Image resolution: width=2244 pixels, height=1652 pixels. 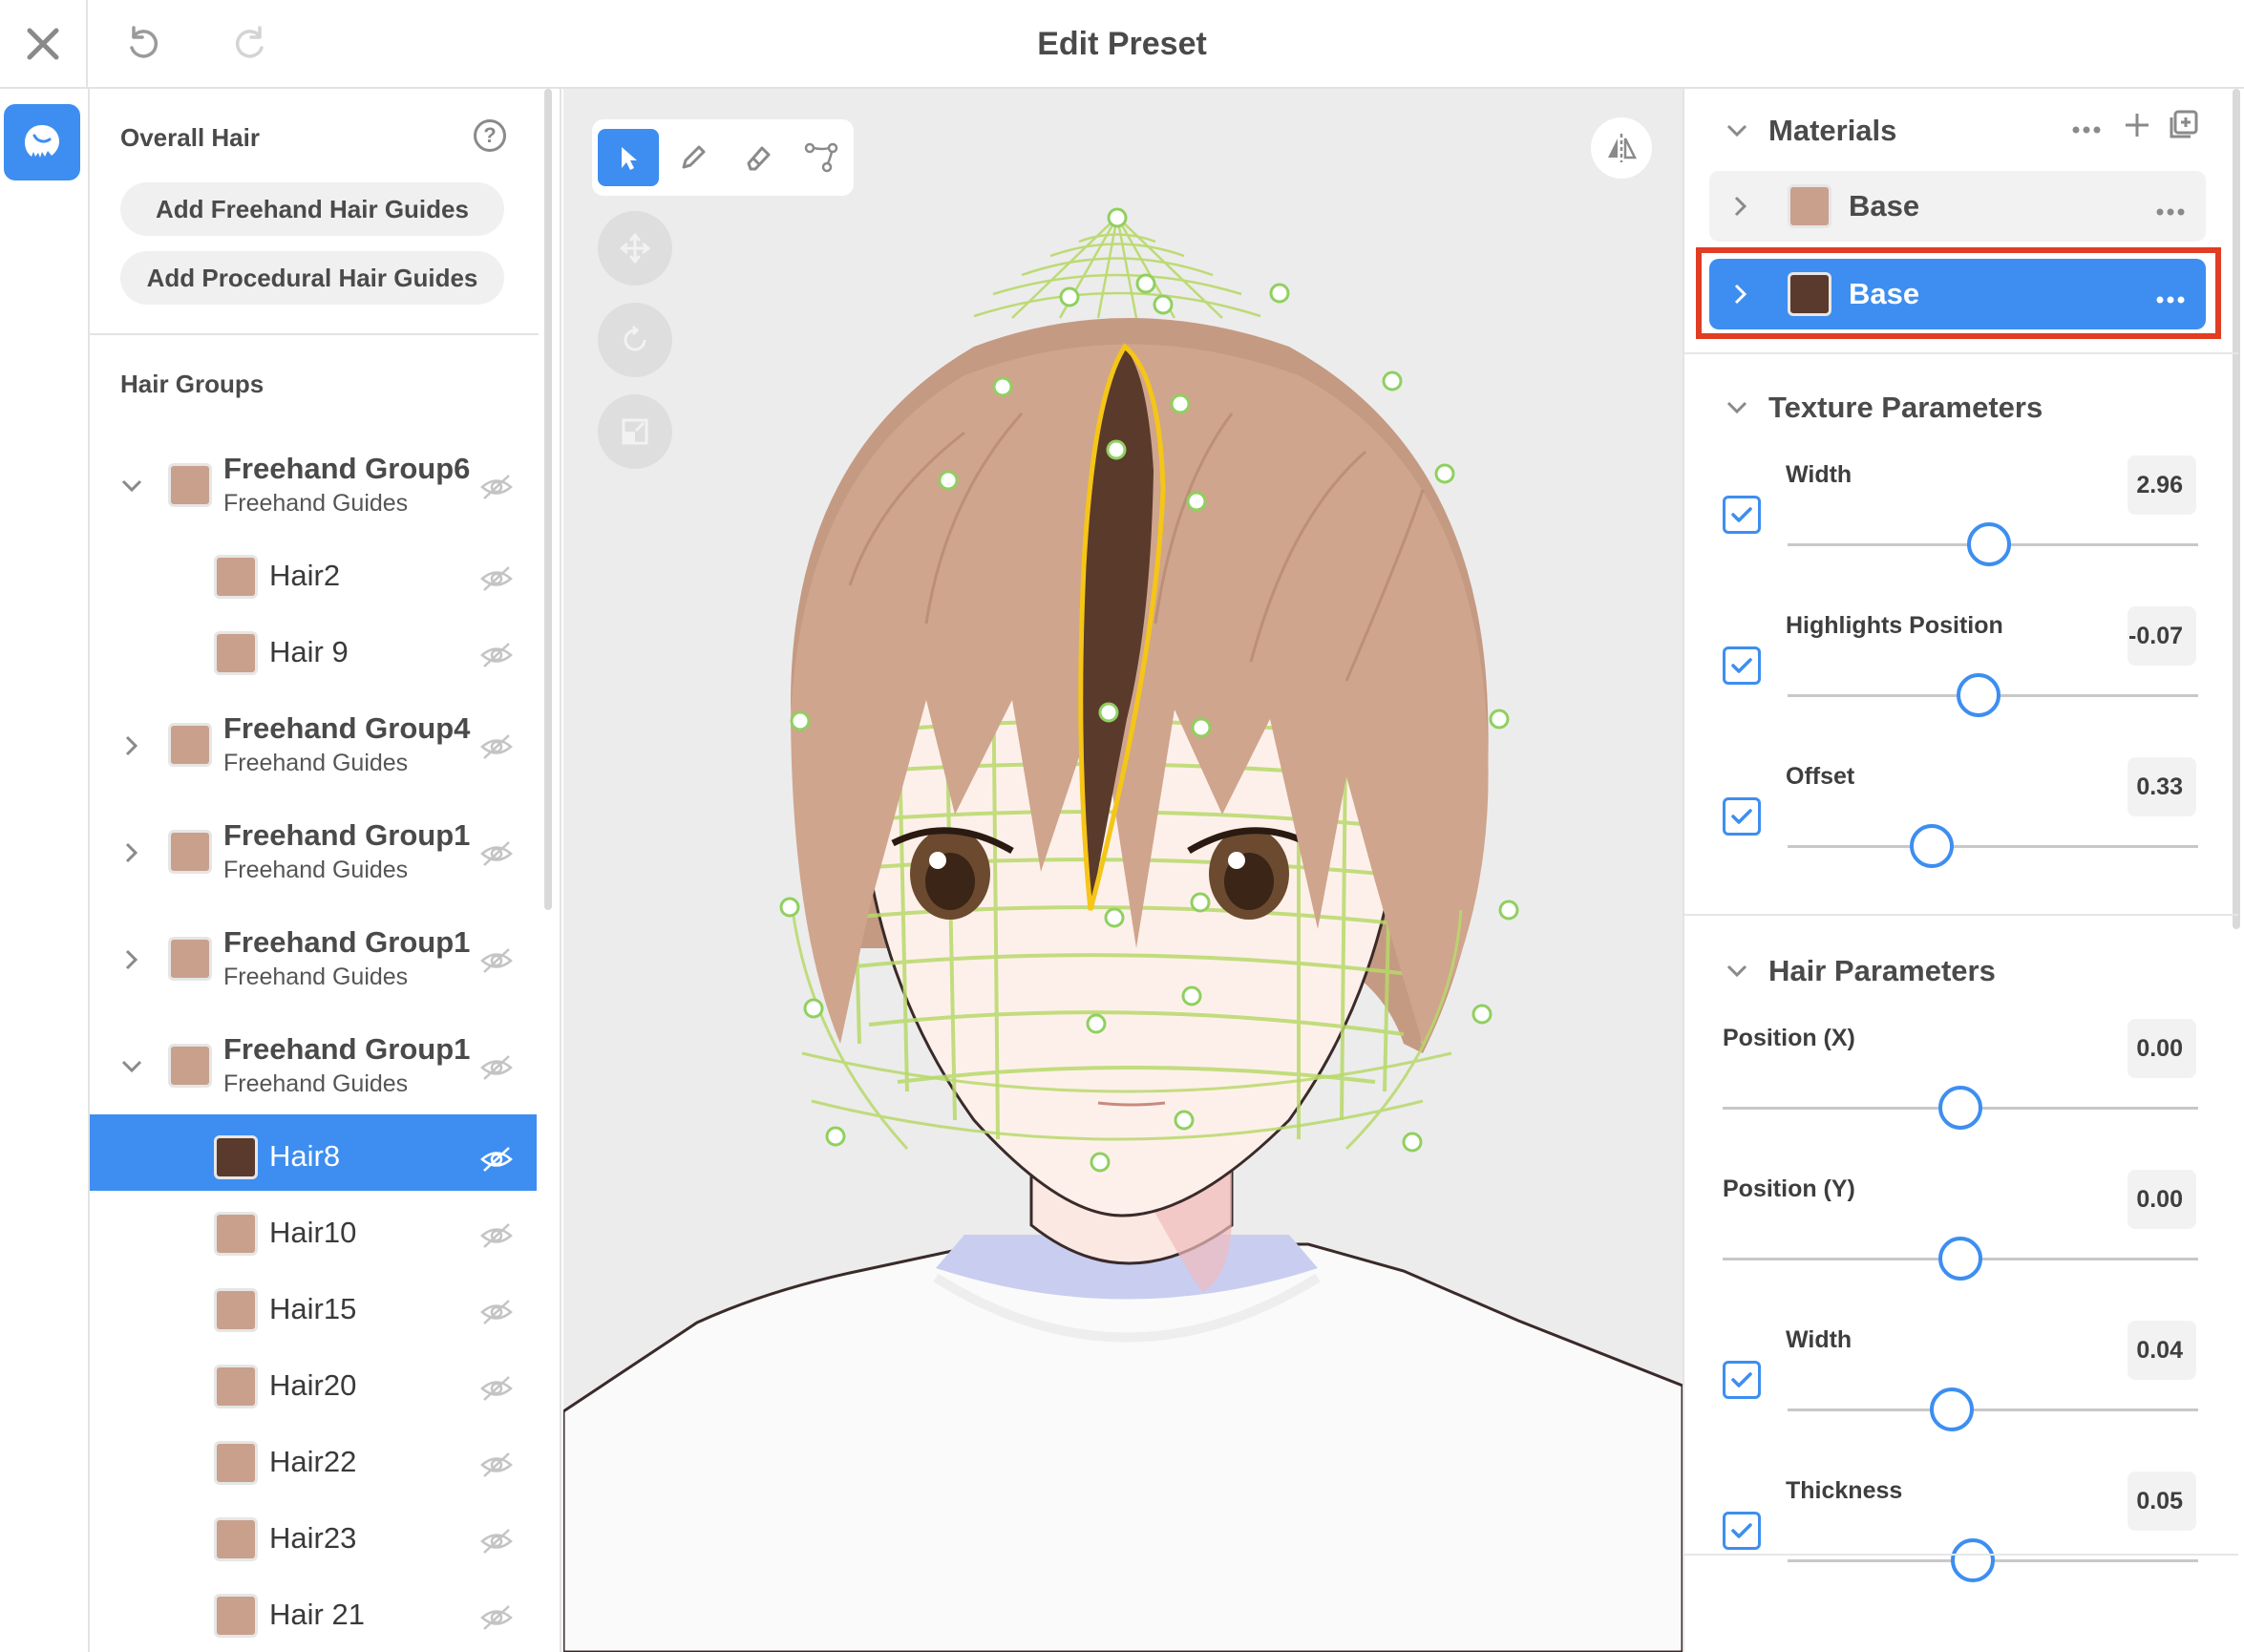 What do you see at coordinates (313, 1616) in the screenshot?
I see `hair-item-row: Hair 21` at bounding box center [313, 1616].